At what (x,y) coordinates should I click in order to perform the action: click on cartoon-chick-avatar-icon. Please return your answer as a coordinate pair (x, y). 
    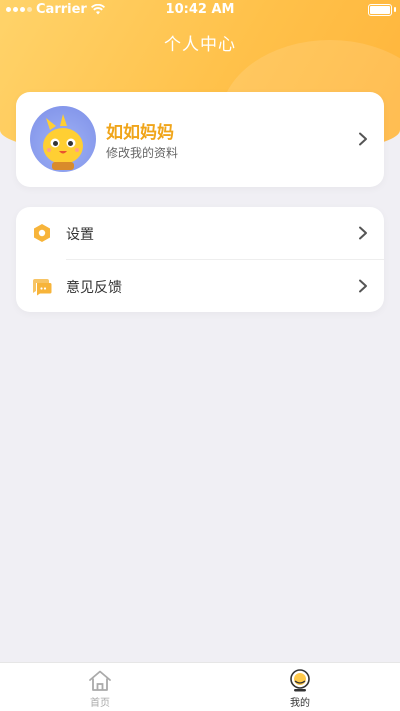
    Looking at the image, I should click on (63, 142).